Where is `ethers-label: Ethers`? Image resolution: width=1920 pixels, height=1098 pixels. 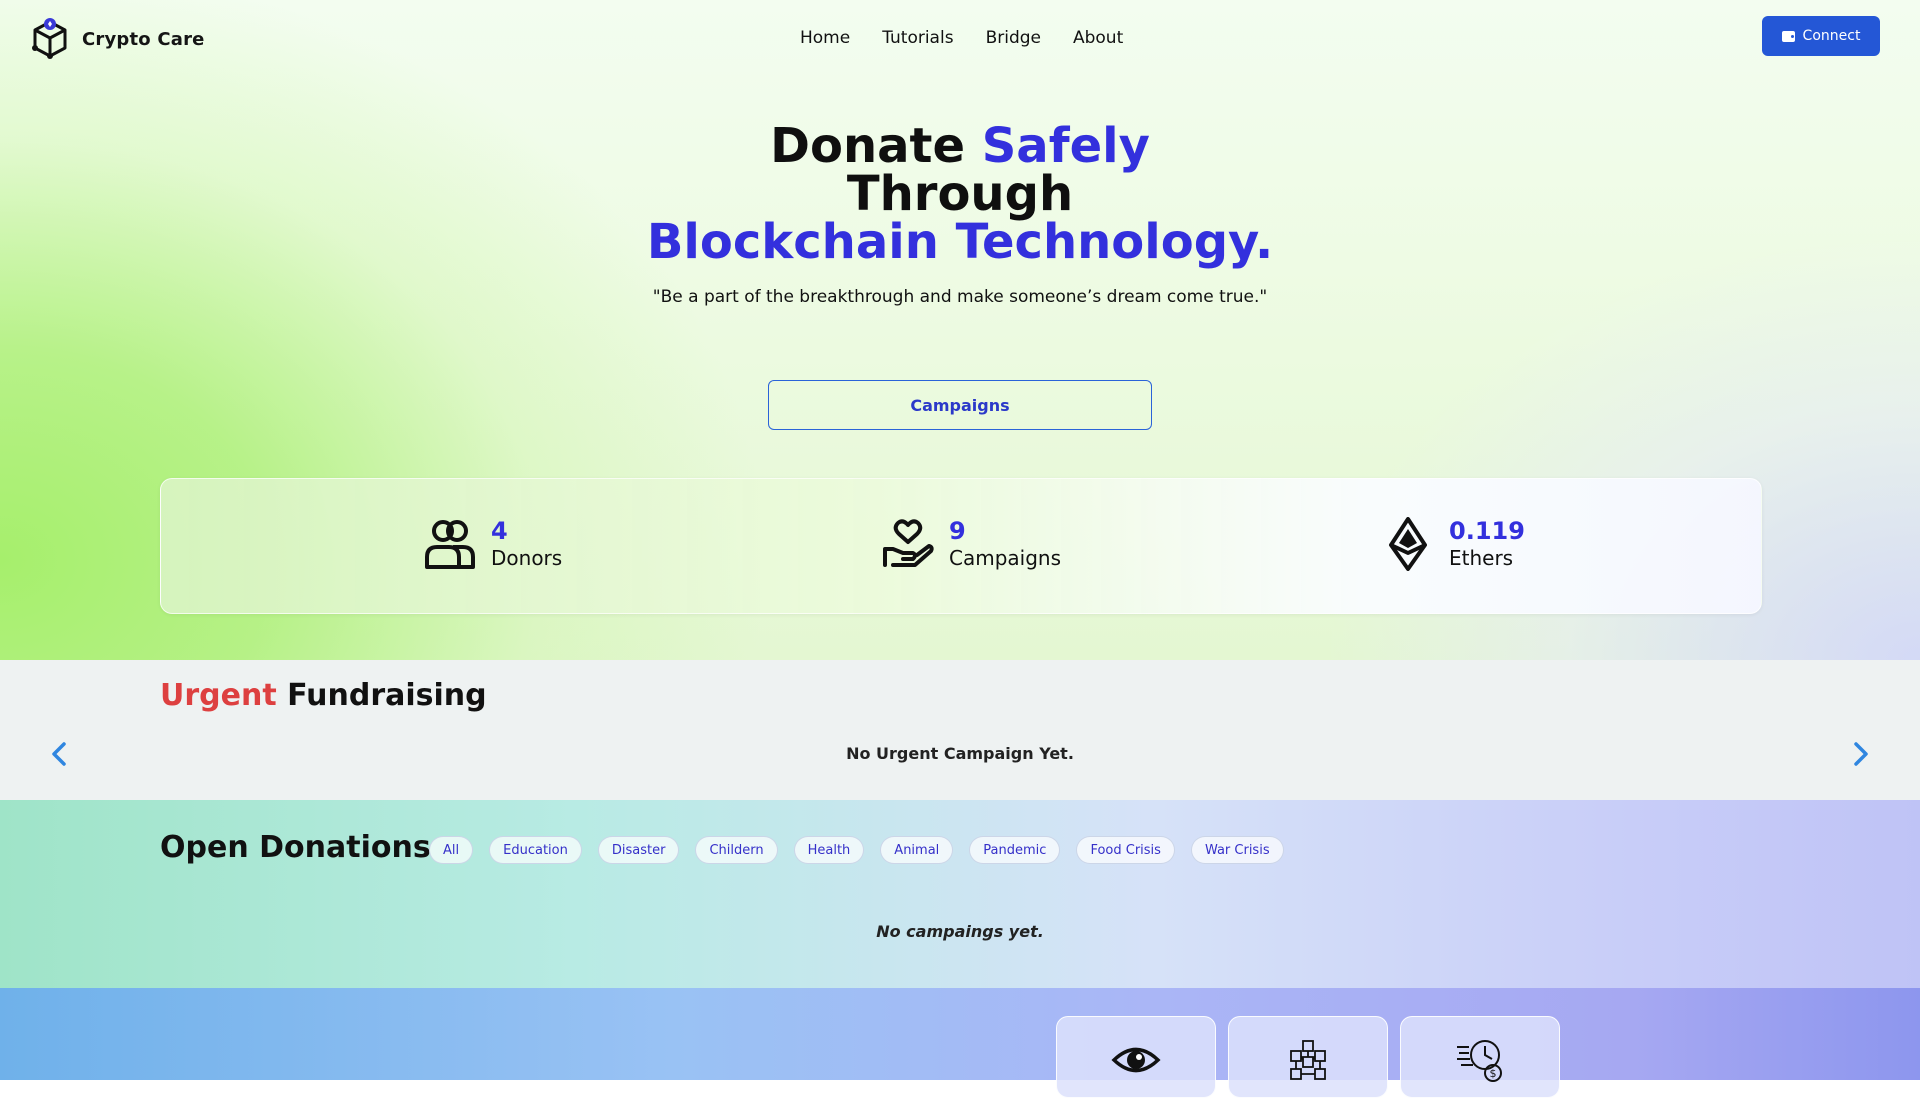 ethers-label: Ethers is located at coordinates (1481, 558).